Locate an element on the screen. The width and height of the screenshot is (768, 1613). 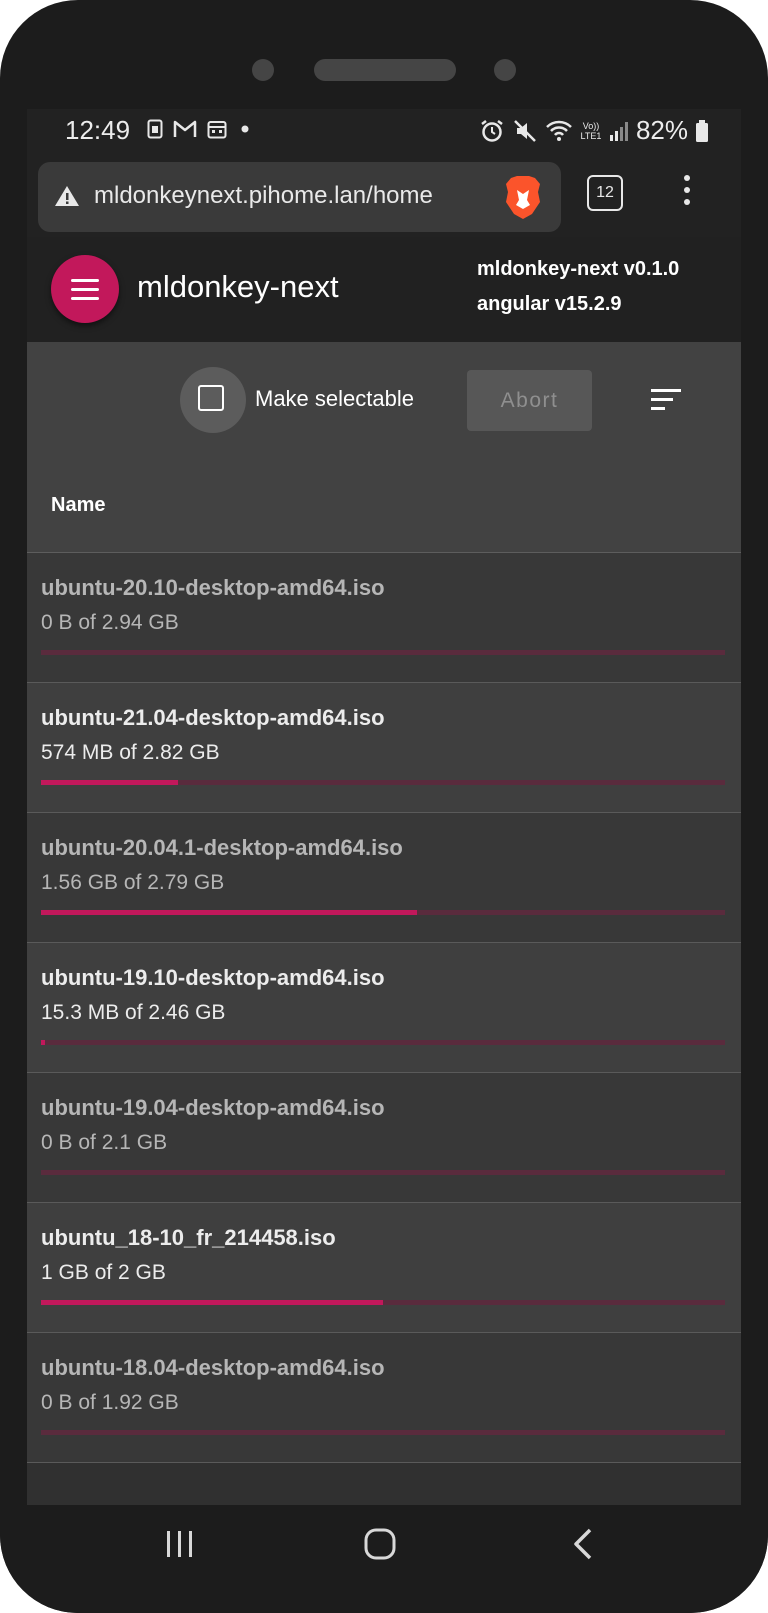
file-name: ubuntu-20.10-desktop-amd64.iso is located at coordinates (213, 587).